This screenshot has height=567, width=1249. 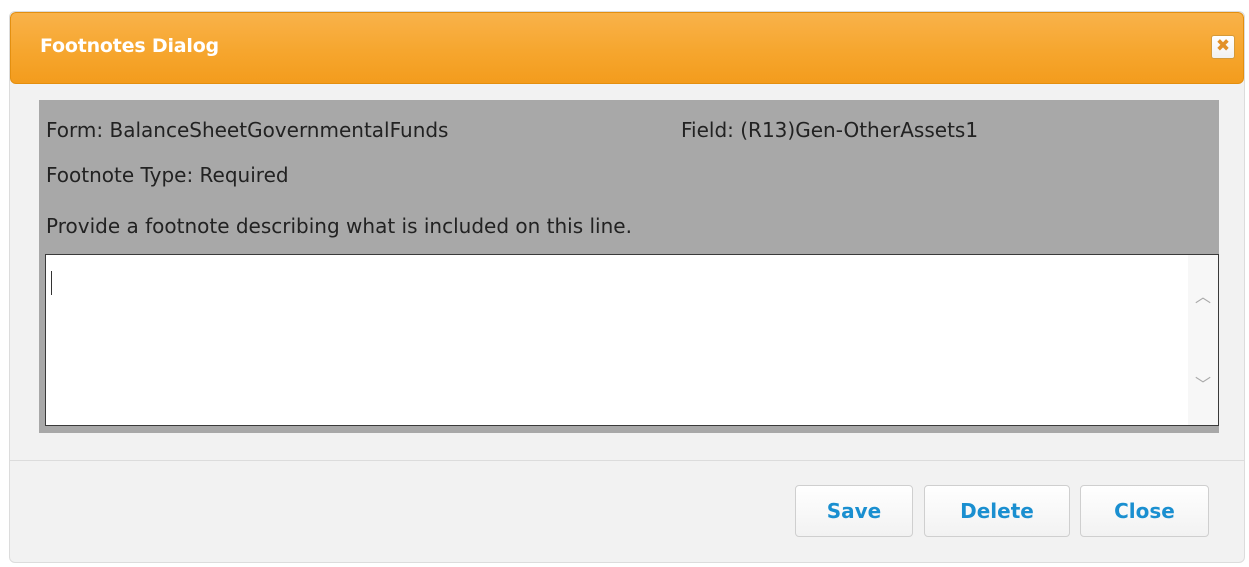 What do you see at coordinates (1223, 47) in the screenshot?
I see `close-icon: ✖` at bounding box center [1223, 47].